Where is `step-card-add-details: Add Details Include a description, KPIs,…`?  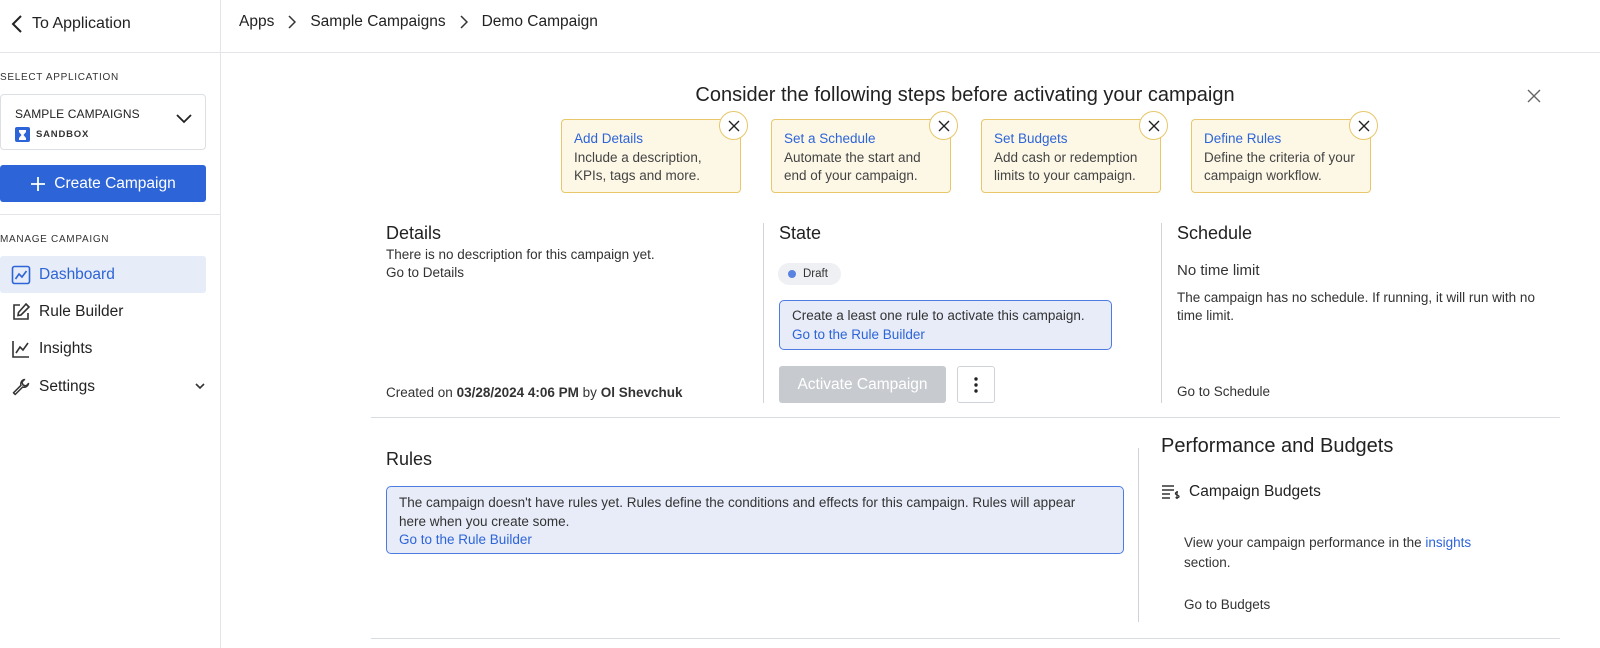 step-card-add-details: Add Details Include a description, KPIs,… is located at coordinates (654, 152).